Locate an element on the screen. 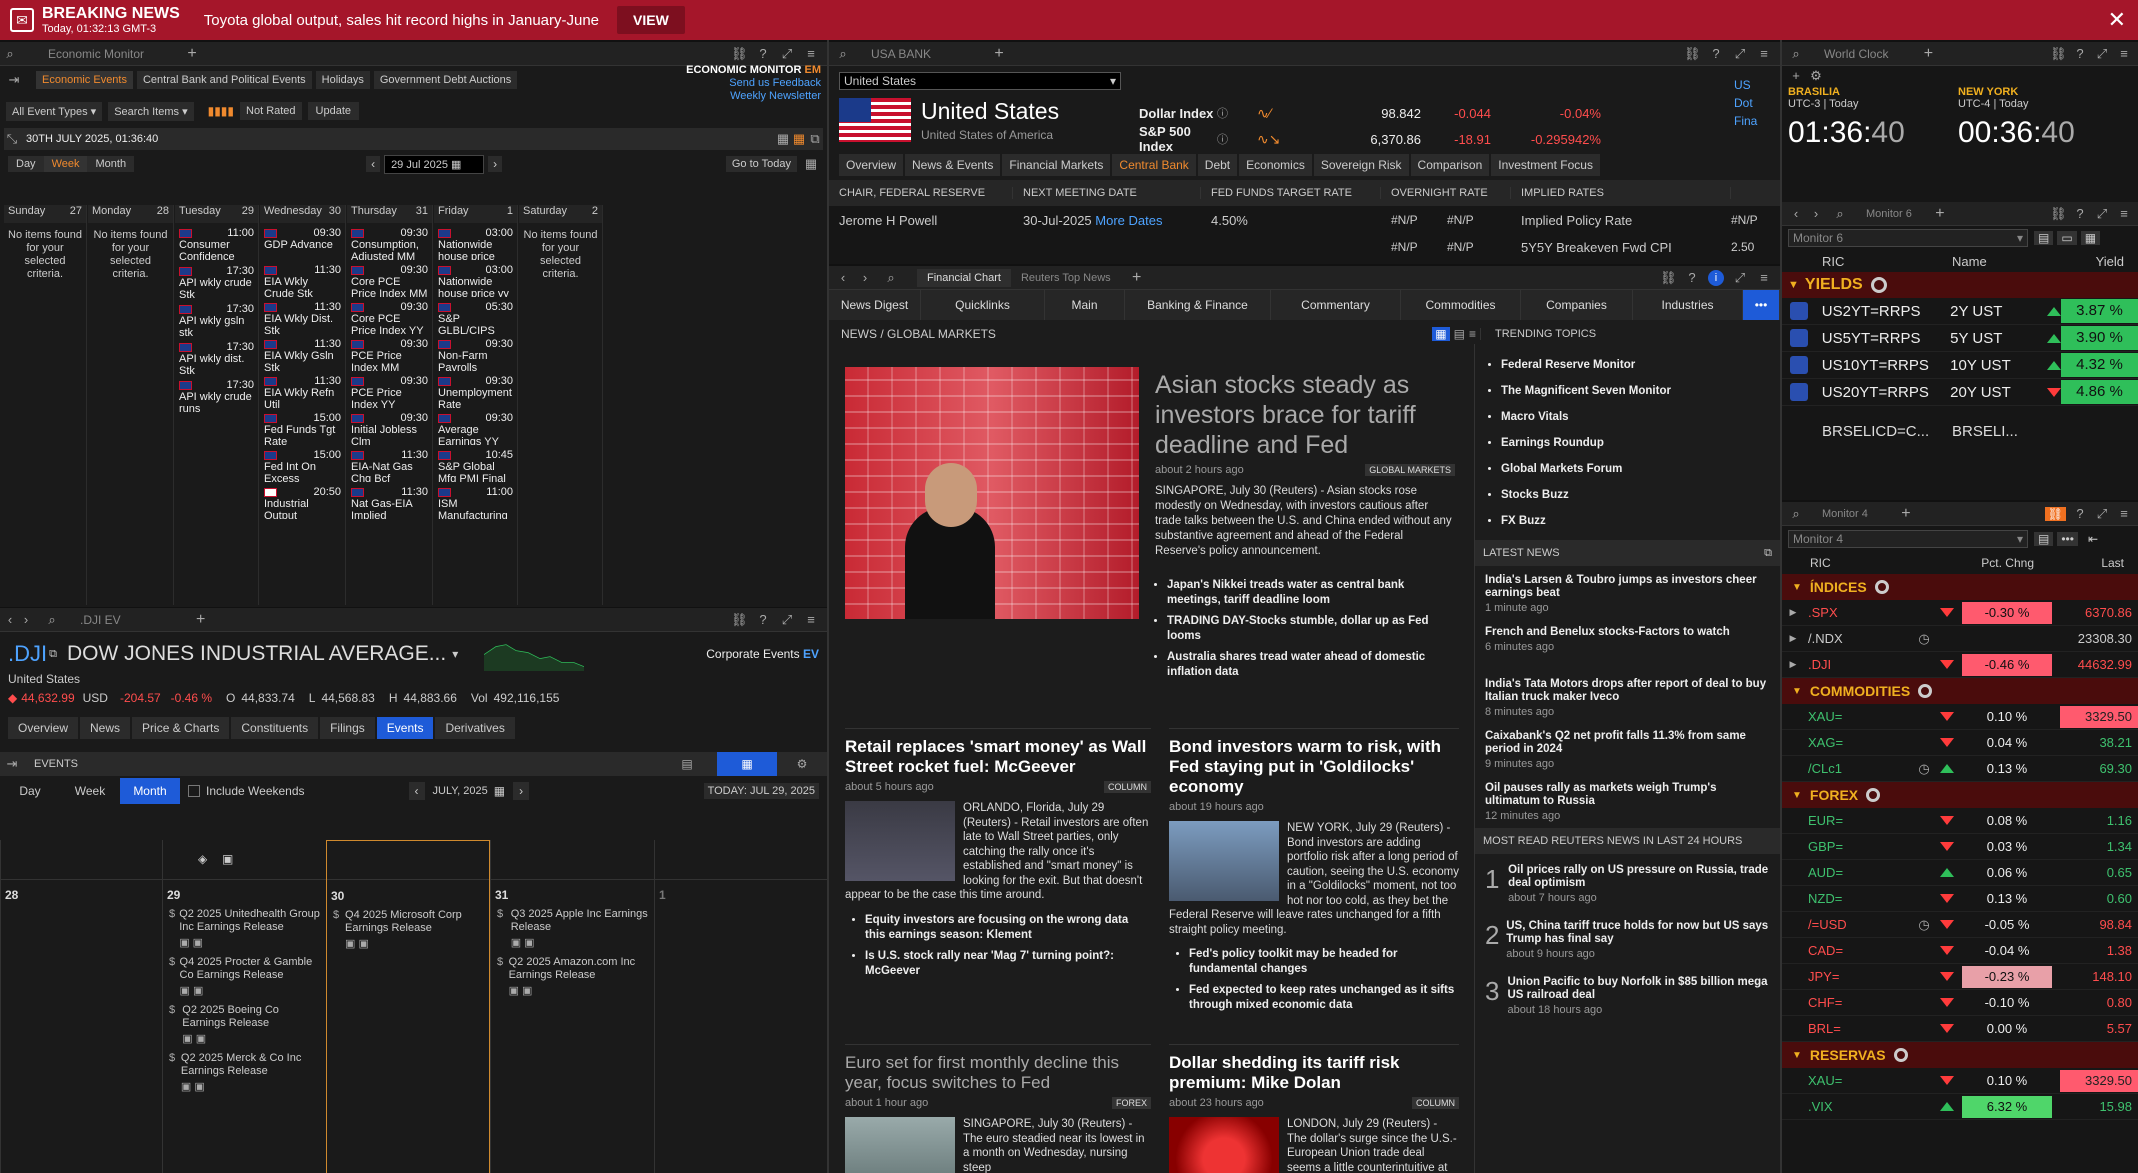  article5-image is located at coordinates (1224, 1145).